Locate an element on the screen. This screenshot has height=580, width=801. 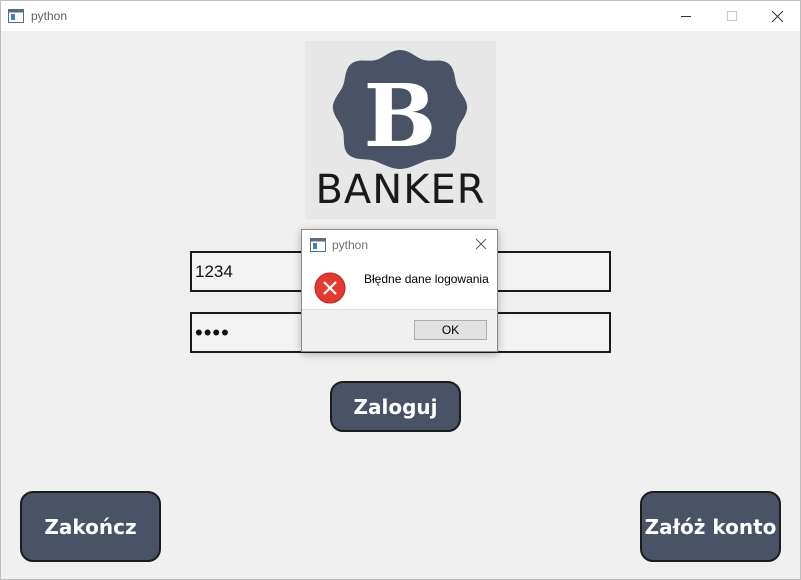
minimize-icon is located at coordinates (686, 16).